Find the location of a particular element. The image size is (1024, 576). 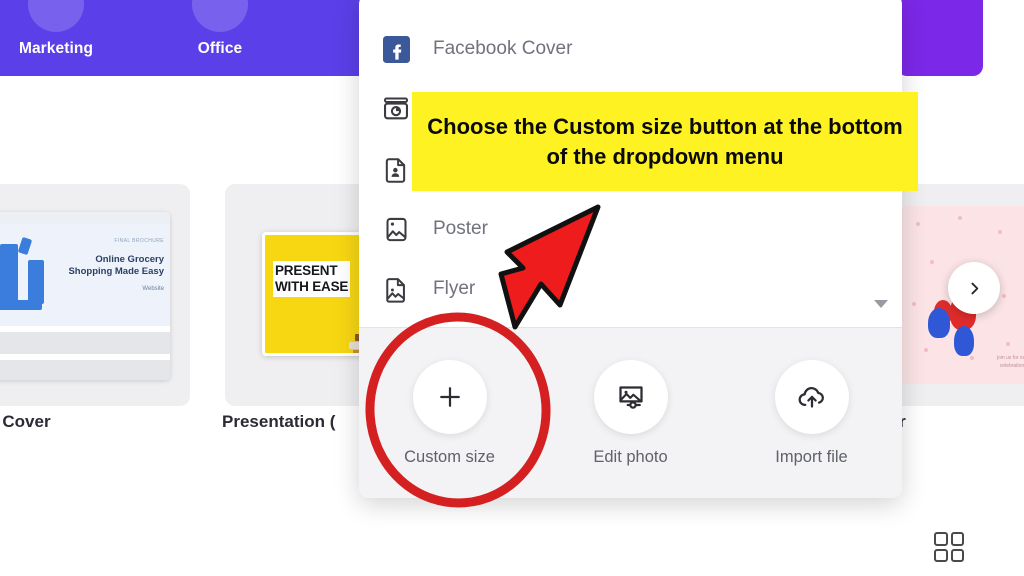

custom-size-button: Custom size is located at coordinates (450, 413).